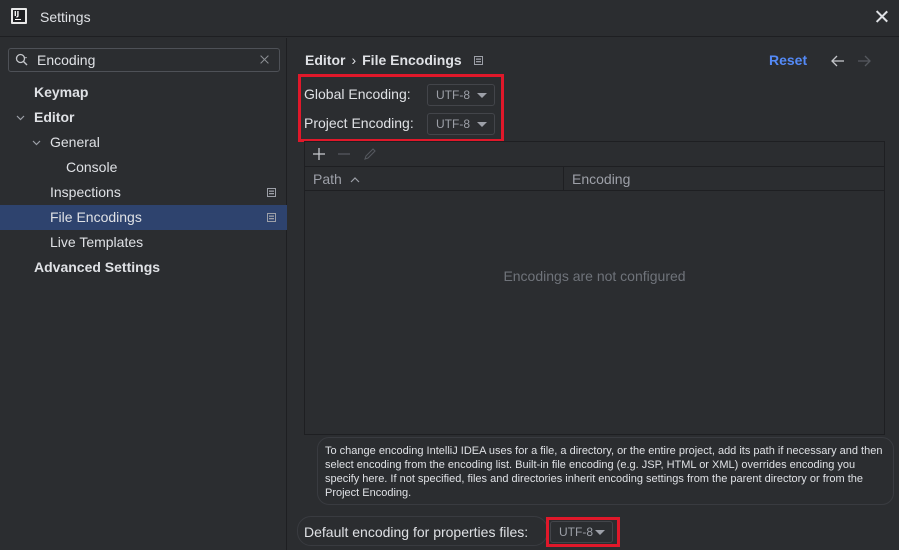  Describe the element at coordinates (97, 267) in the screenshot. I see `sidebar-item-label: Advanced Settings` at that location.